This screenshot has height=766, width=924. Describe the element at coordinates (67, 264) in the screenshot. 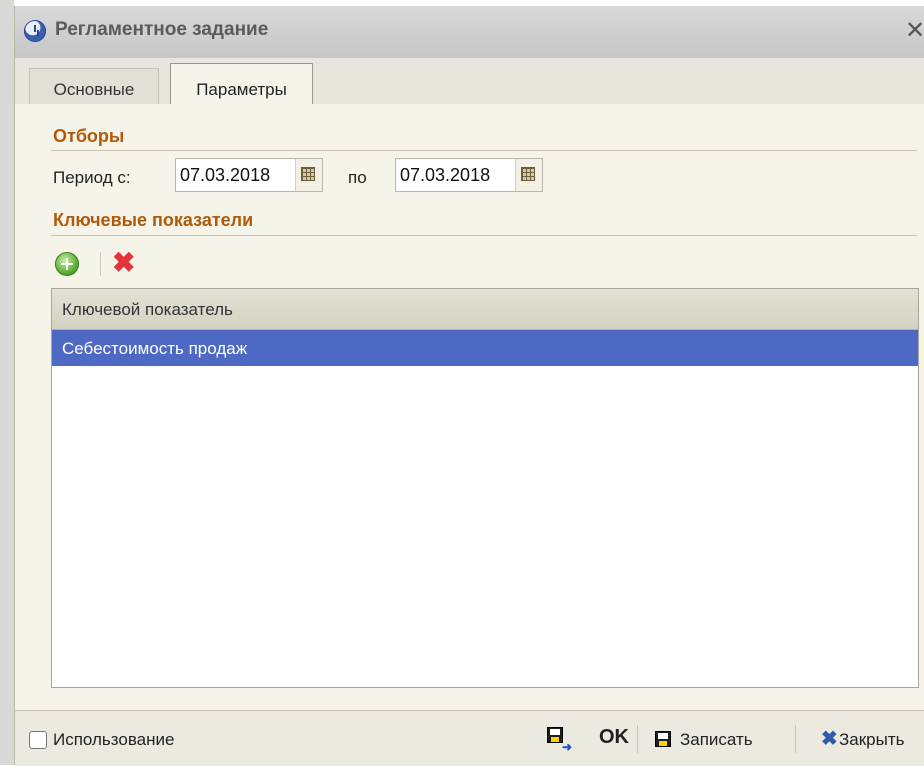

I see `add-icon` at that location.